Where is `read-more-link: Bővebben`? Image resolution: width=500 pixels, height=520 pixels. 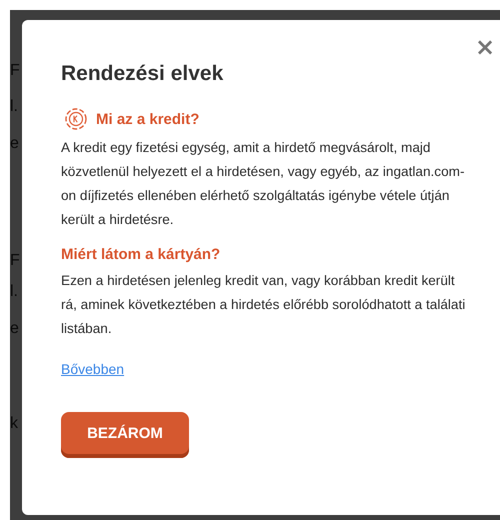
read-more-link: Bővebben is located at coordinates (92, 369).